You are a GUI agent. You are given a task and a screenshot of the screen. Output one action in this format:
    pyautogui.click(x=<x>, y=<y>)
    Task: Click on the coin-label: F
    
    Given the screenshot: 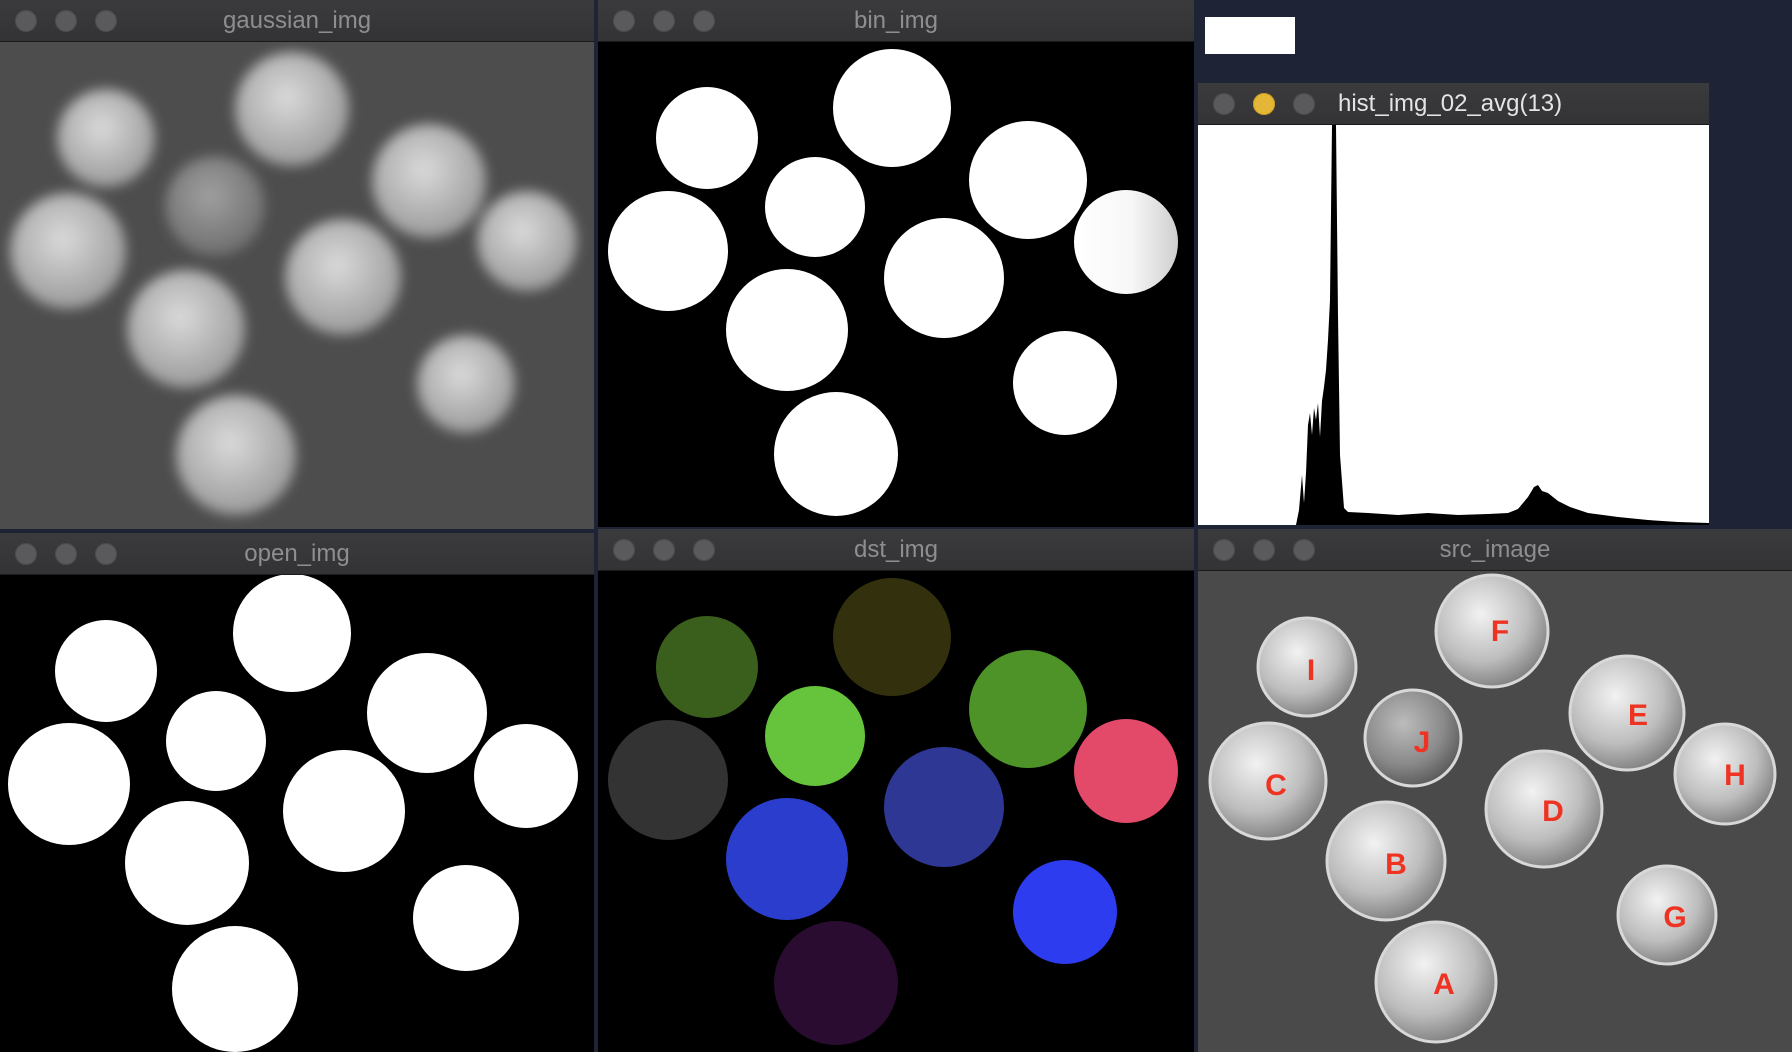 What is the action you would take?
    pyautogui.click(x=1500, y=631)
    